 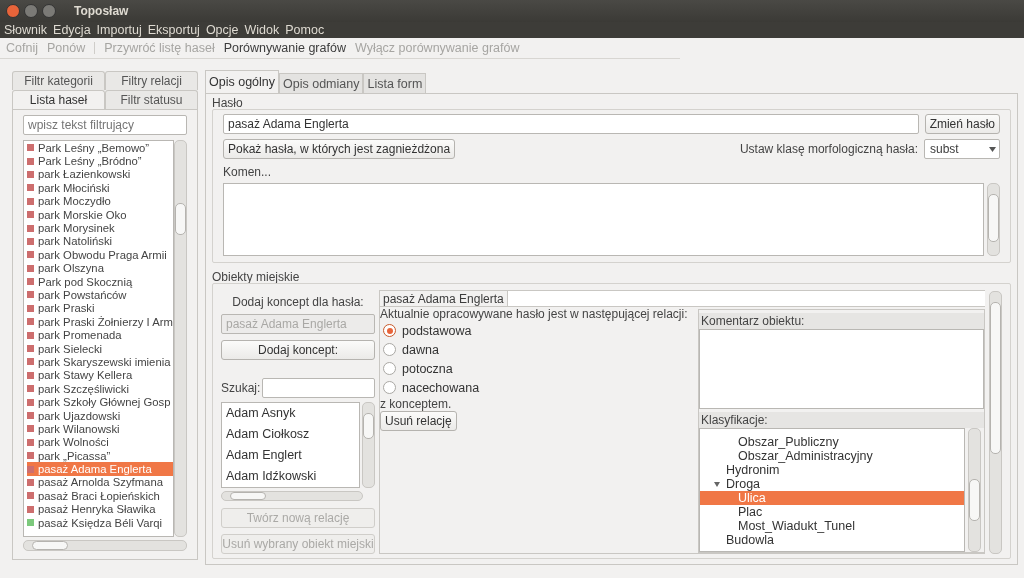 I want to click on list-item: park „Picassa”, so click(x=100, y=456).